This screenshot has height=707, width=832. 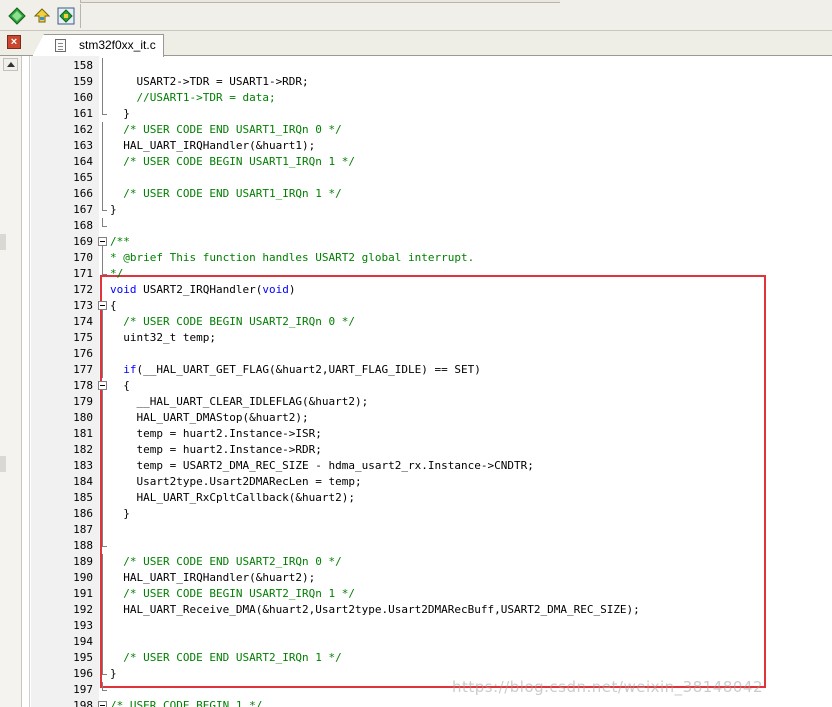 I want to click on line-number: 164, so click(x=83, y=161).